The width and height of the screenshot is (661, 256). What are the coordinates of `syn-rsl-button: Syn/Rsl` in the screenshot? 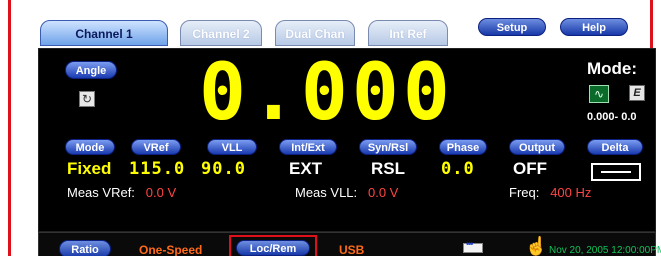 It's located at (388, 147).